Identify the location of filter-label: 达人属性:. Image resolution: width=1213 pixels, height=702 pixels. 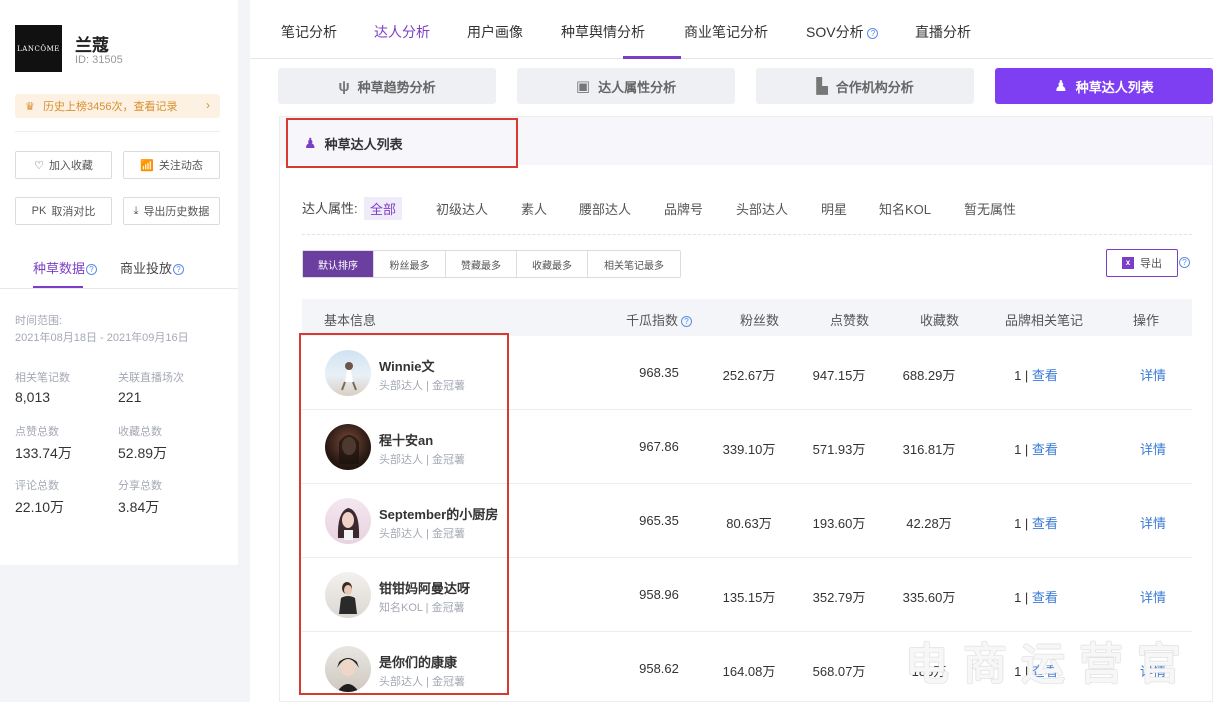
(330, 208).